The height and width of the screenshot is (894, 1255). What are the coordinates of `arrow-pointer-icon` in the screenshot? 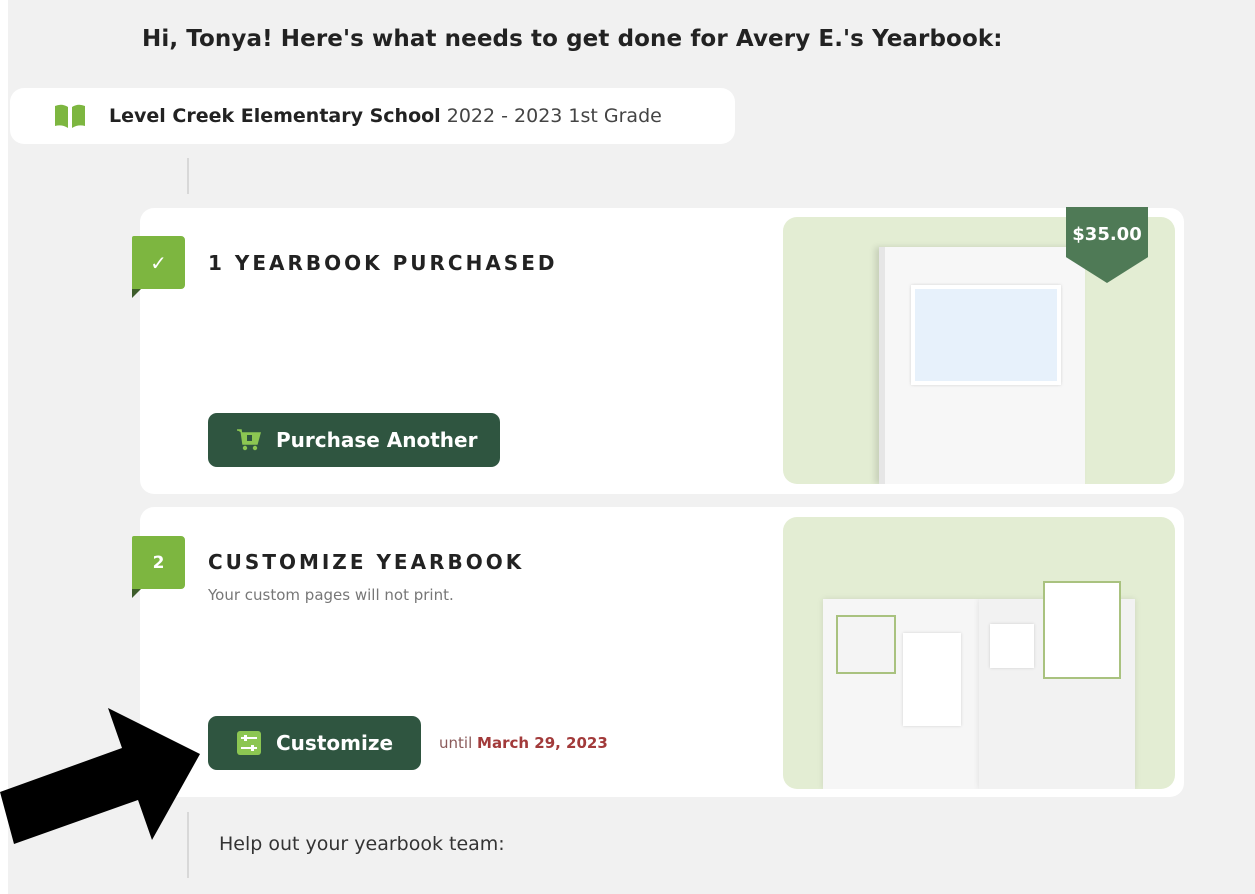 It's located at (100, 776).